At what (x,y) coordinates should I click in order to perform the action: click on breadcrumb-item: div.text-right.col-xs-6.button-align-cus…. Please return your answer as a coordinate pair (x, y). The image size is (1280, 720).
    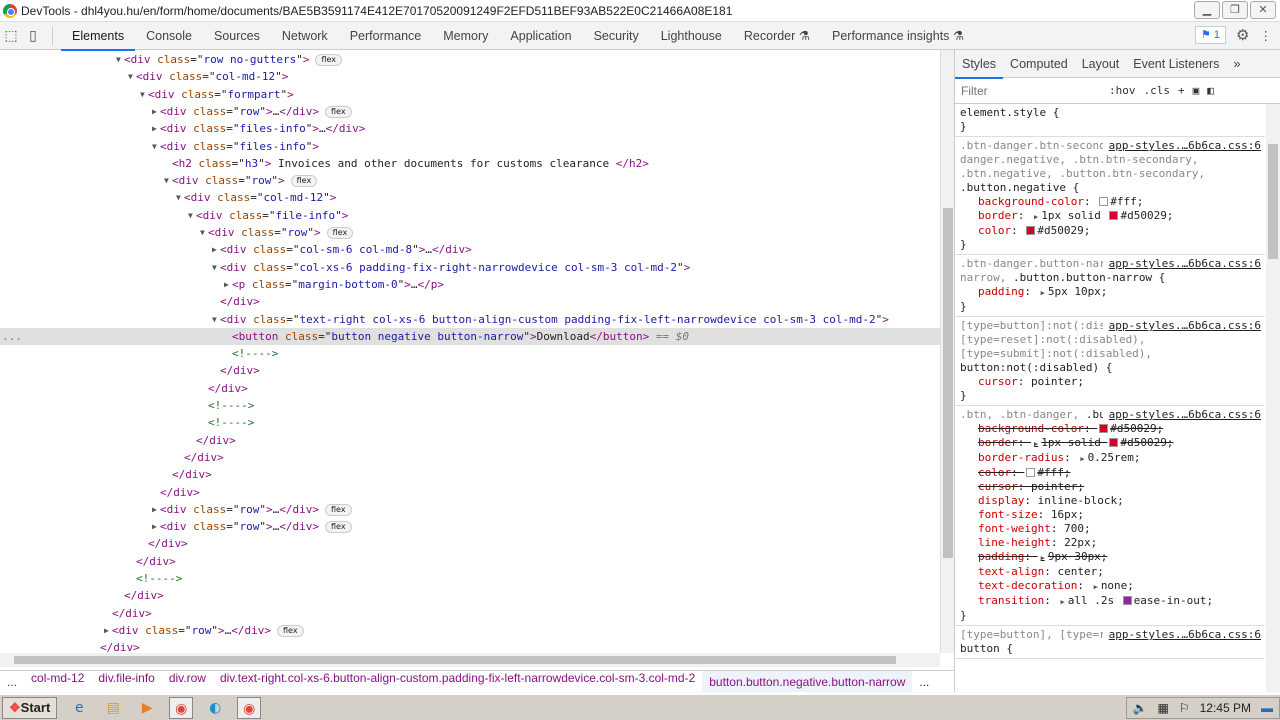
    Looking at the image, I should click on (457, 681).